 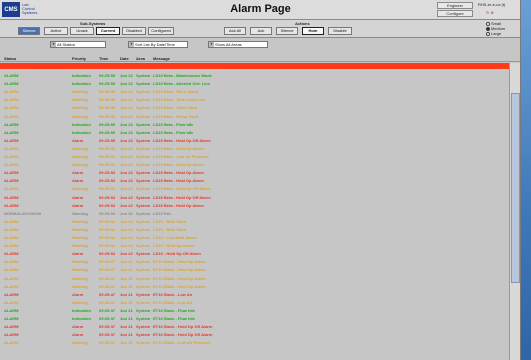 I want to click on vertical-scrollbar, so click(x=514, y=211).